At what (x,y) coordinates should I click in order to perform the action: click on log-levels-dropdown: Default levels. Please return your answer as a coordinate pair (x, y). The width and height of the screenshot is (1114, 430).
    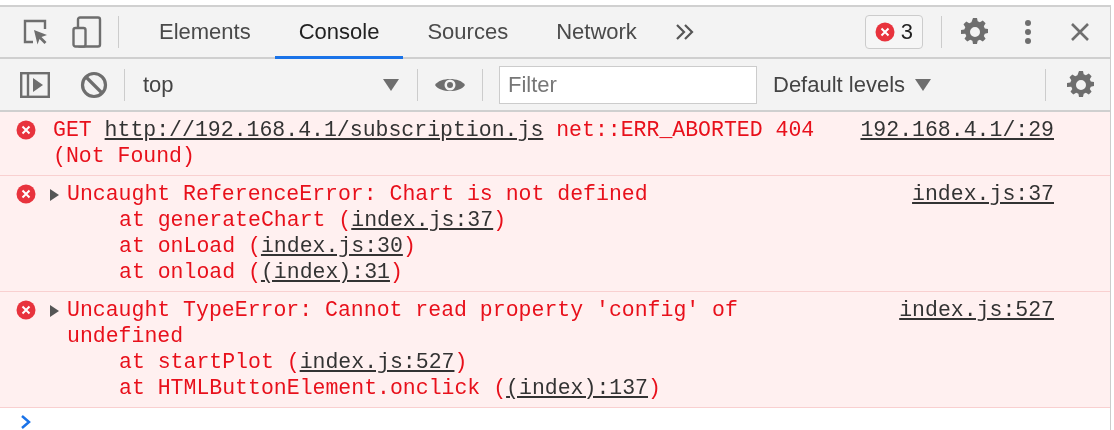
    Looking at the image, I should click on (852, 84).